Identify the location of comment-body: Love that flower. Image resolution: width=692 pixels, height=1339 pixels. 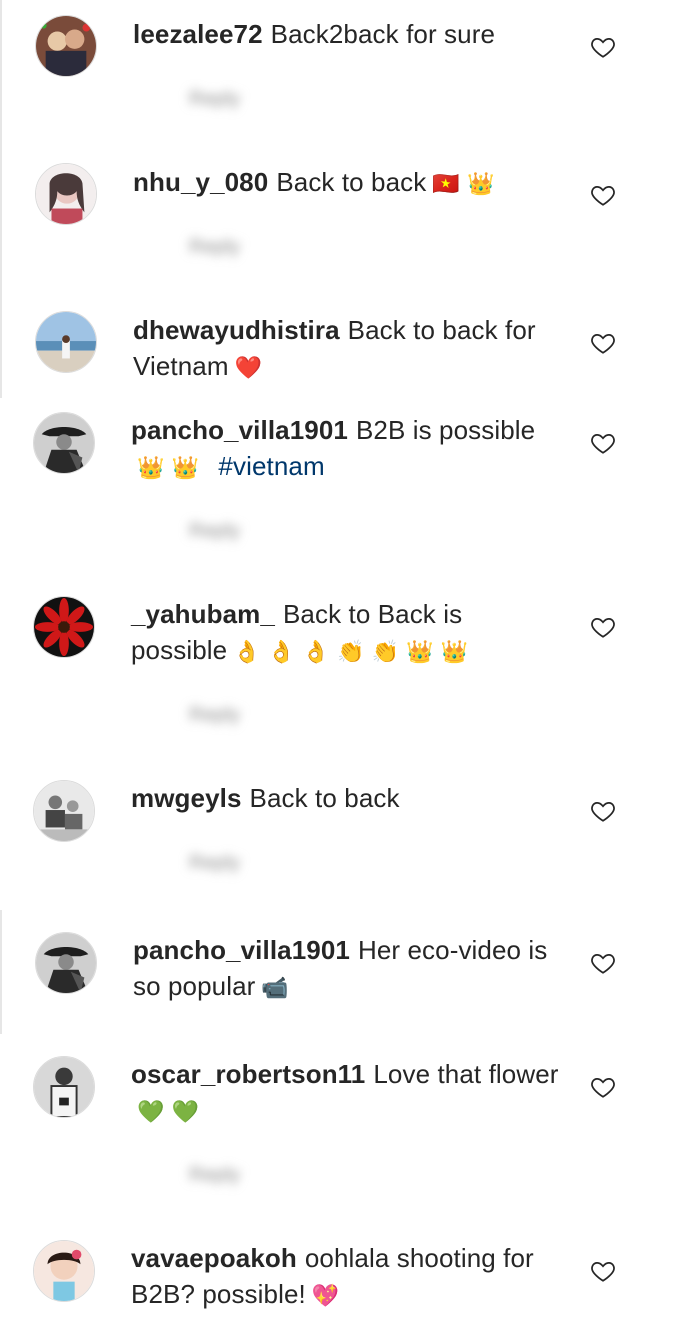
(466, 1074).